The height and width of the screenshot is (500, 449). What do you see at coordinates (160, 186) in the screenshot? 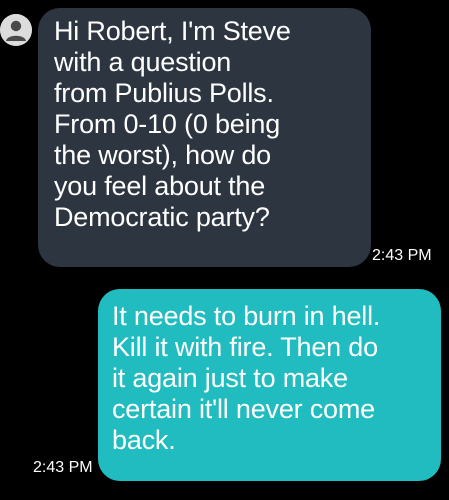
I see `incoming-message-line: you feel about the` at bounding box center [160, 186].